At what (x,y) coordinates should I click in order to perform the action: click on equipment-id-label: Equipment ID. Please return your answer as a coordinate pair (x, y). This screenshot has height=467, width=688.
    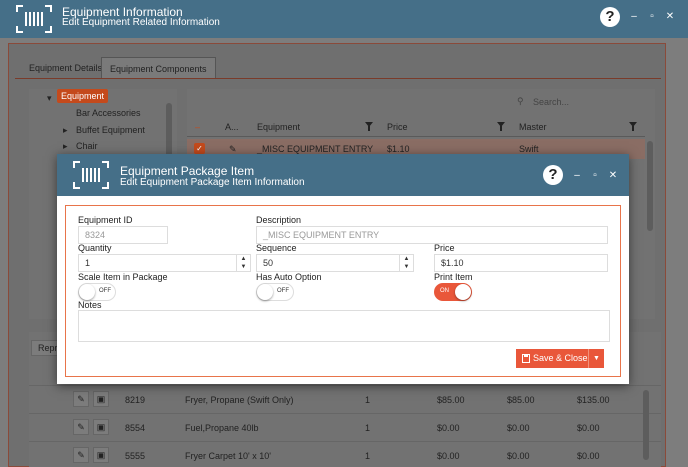
    Looking at the image, I should click on (105, 220).